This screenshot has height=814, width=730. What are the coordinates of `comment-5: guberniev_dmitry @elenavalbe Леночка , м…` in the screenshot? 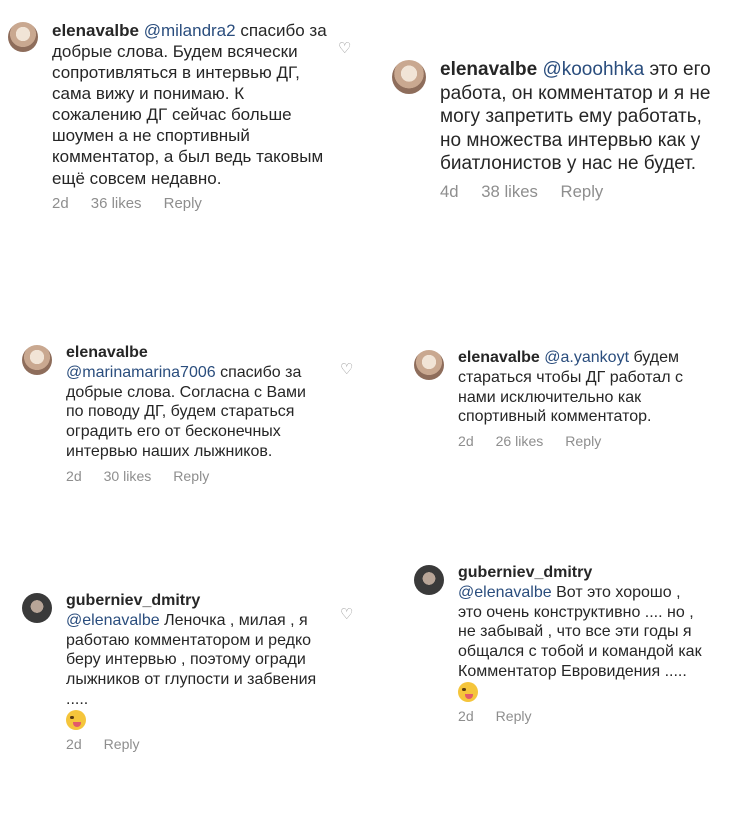 It's located at (172, 672).